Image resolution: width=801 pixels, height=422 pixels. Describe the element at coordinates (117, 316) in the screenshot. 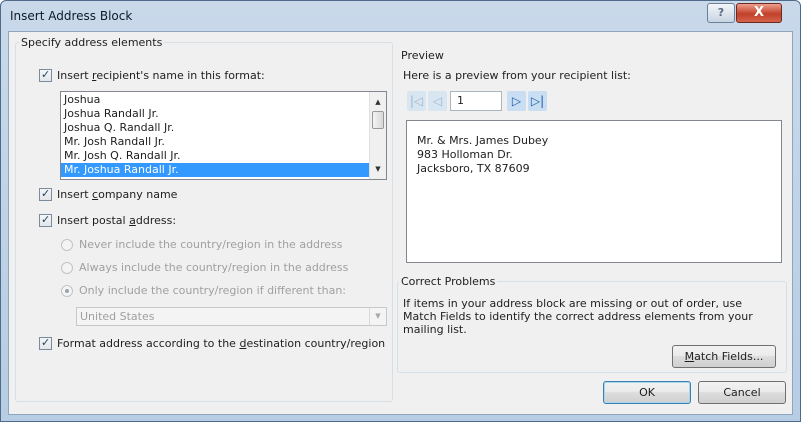

I see `country-dropdown-value: United States` at that location.